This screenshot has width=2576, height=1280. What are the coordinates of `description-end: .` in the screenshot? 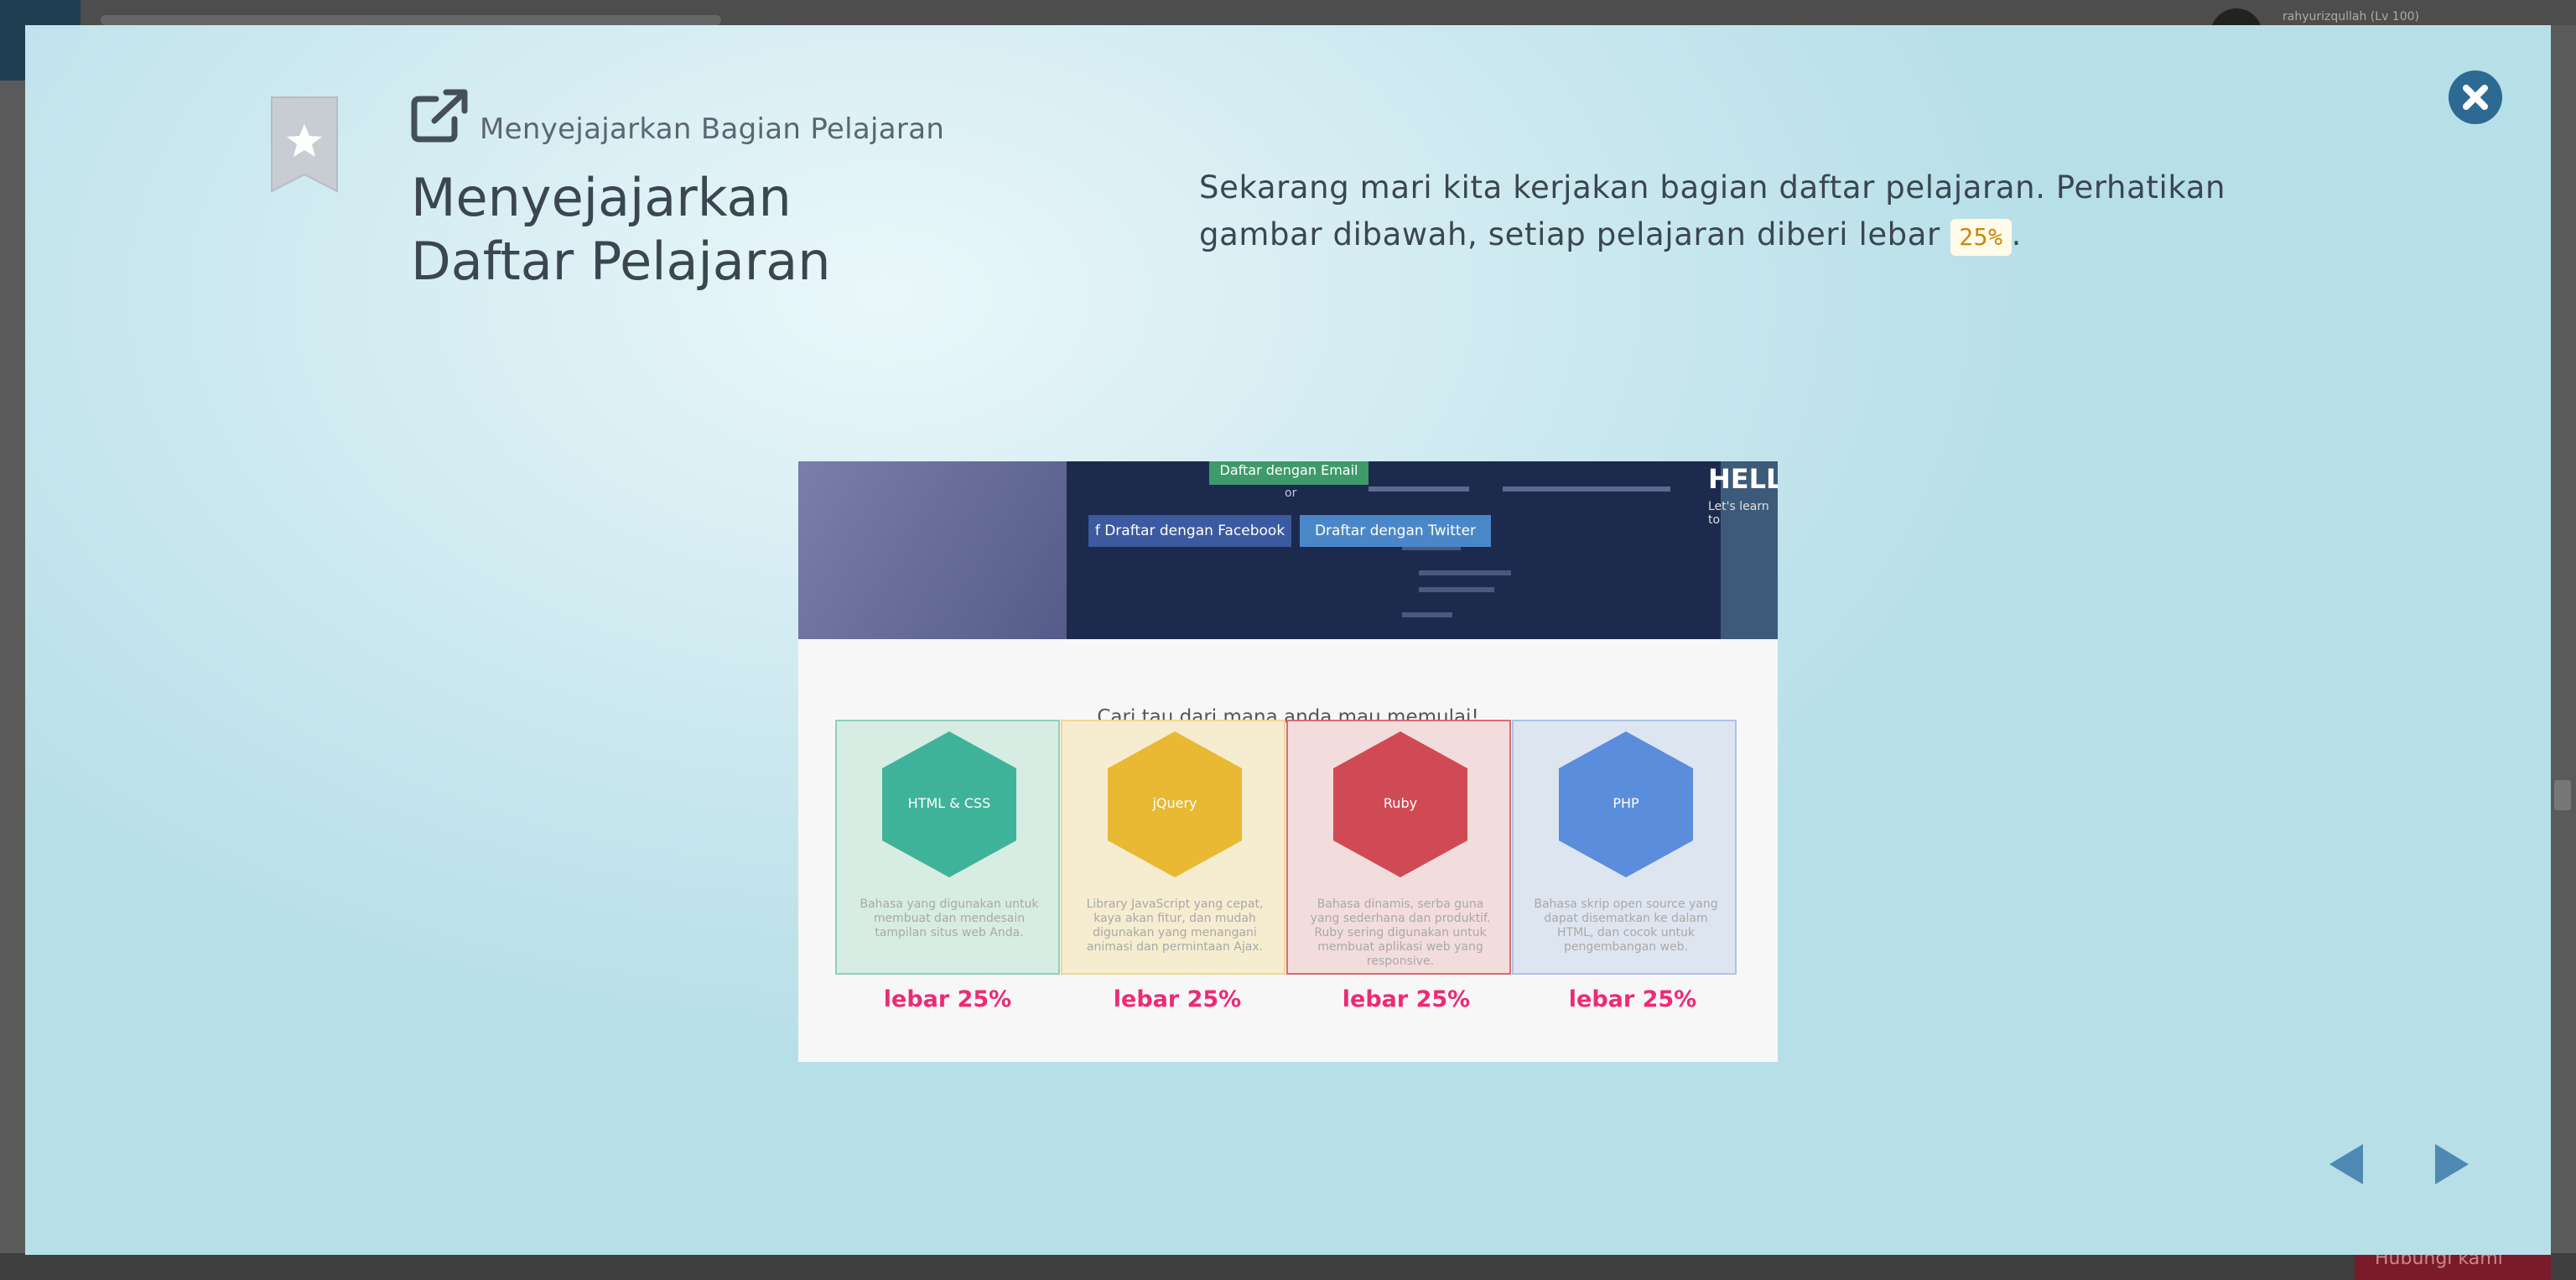 It's located at (2016, 234).